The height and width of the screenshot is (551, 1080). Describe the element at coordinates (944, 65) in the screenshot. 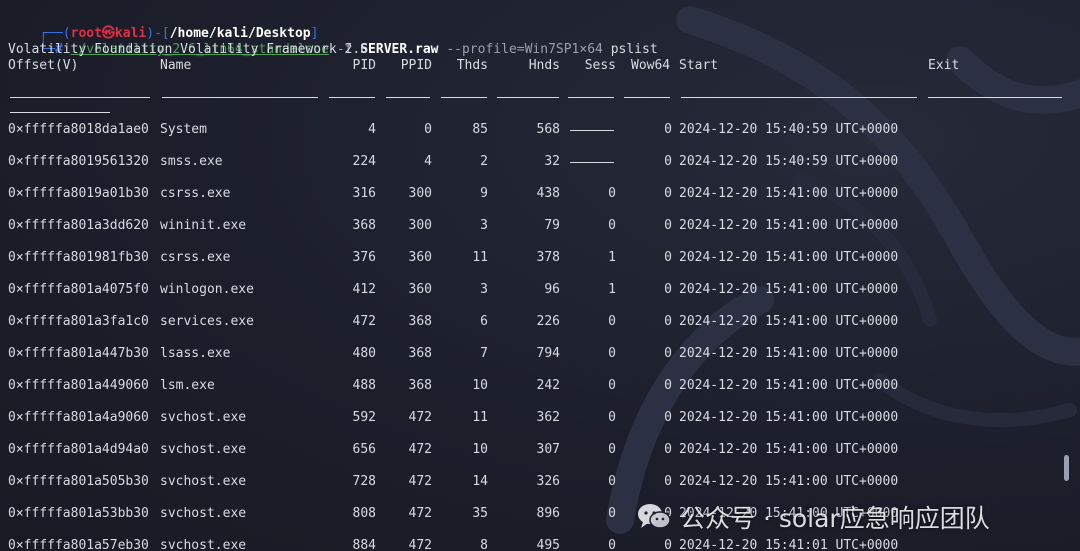

I see `header-exit: Exit` at that location.